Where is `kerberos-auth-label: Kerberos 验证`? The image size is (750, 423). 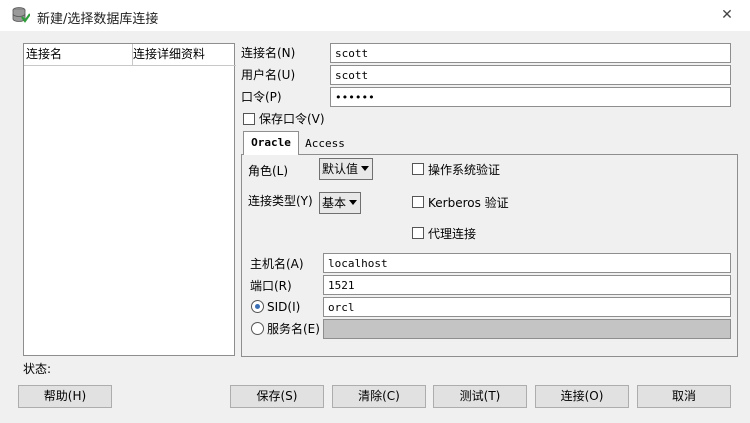
kerberos-auth-label: Kerberos 验证 is located at coordinates (468, 203).